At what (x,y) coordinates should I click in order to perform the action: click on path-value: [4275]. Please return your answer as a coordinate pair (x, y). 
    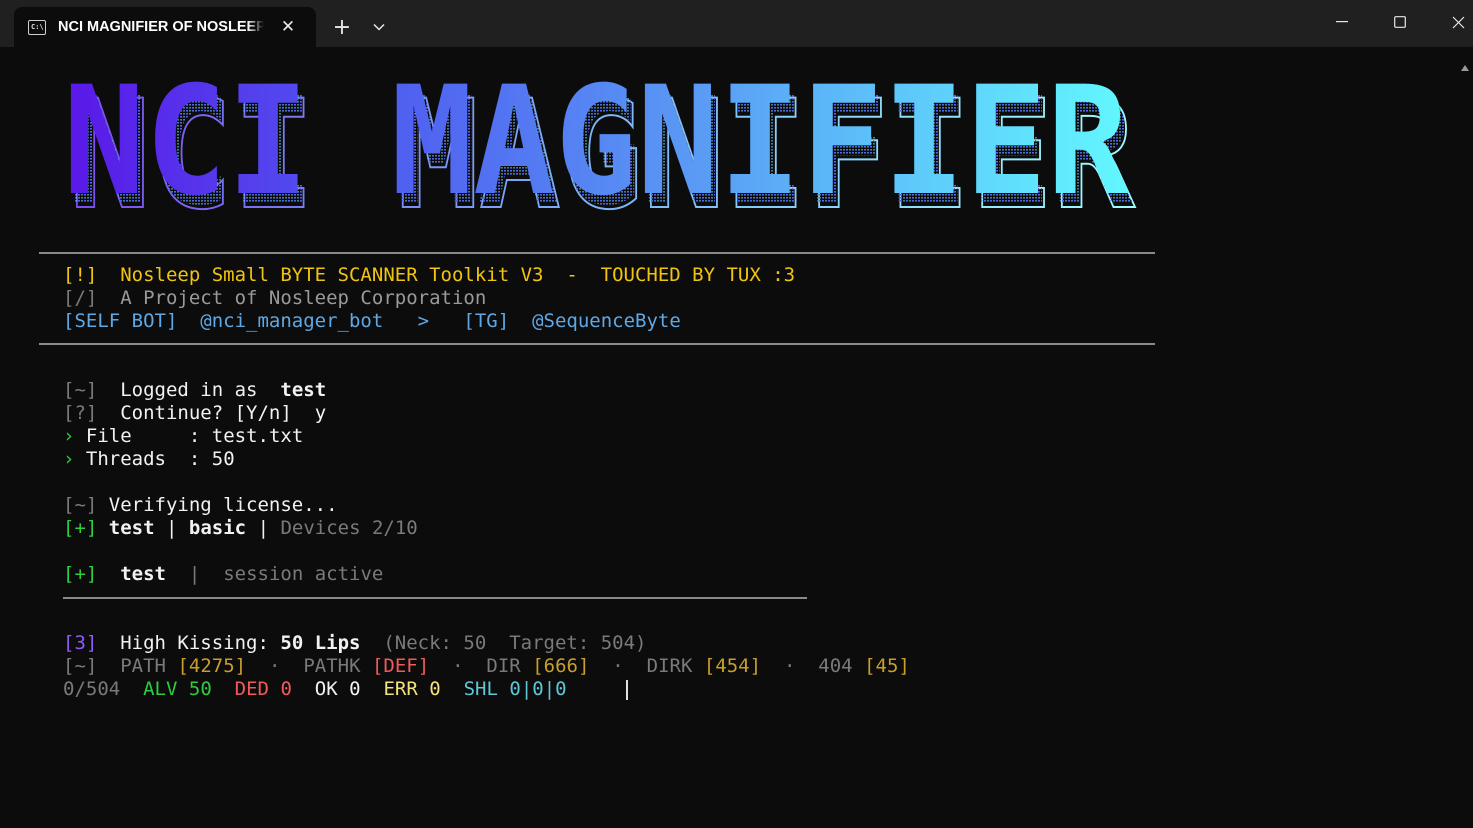
    Looking at the image, I should click on (212, 666).